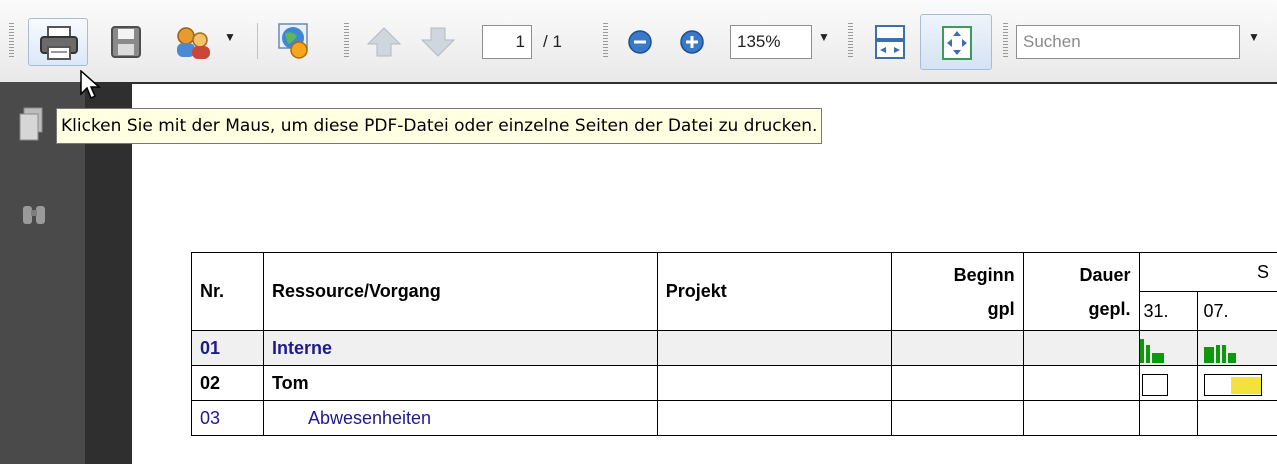 The image size is (1277, 464). I want to click on column-header-beginn: Beginn gpl, so click(957, 291).